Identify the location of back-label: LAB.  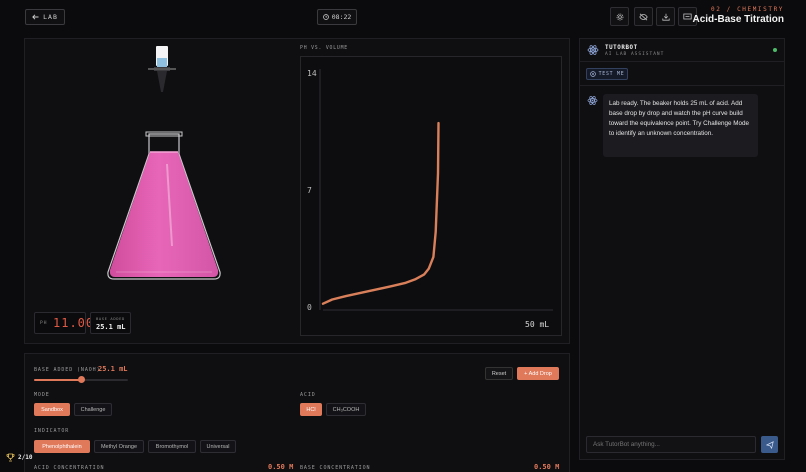
(50, 17).